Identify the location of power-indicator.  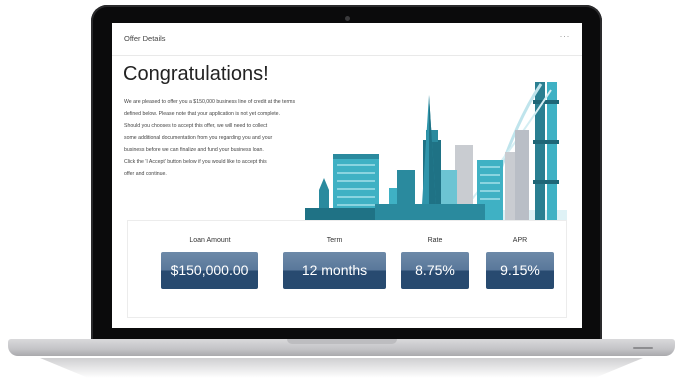
(643, 348).